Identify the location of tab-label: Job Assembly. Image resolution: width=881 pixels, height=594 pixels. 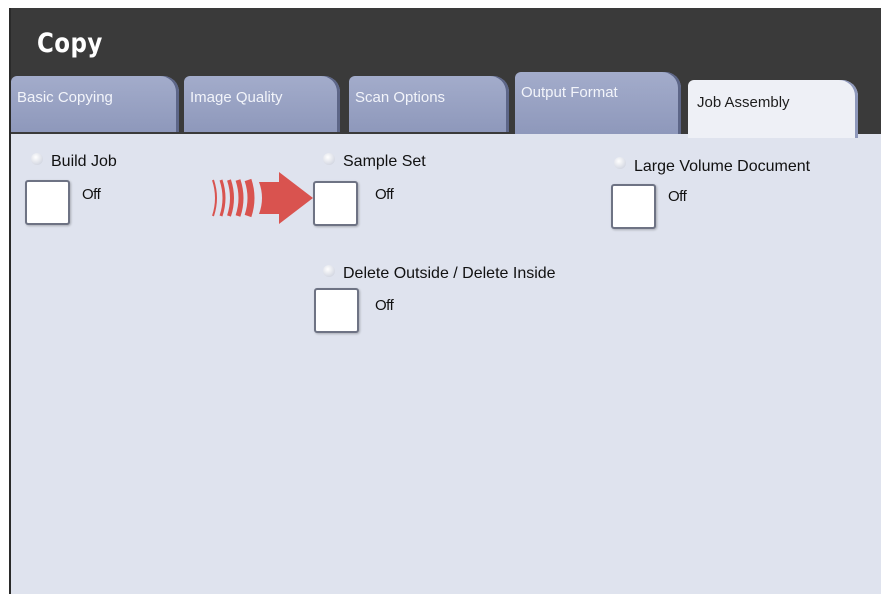
(743, 102).